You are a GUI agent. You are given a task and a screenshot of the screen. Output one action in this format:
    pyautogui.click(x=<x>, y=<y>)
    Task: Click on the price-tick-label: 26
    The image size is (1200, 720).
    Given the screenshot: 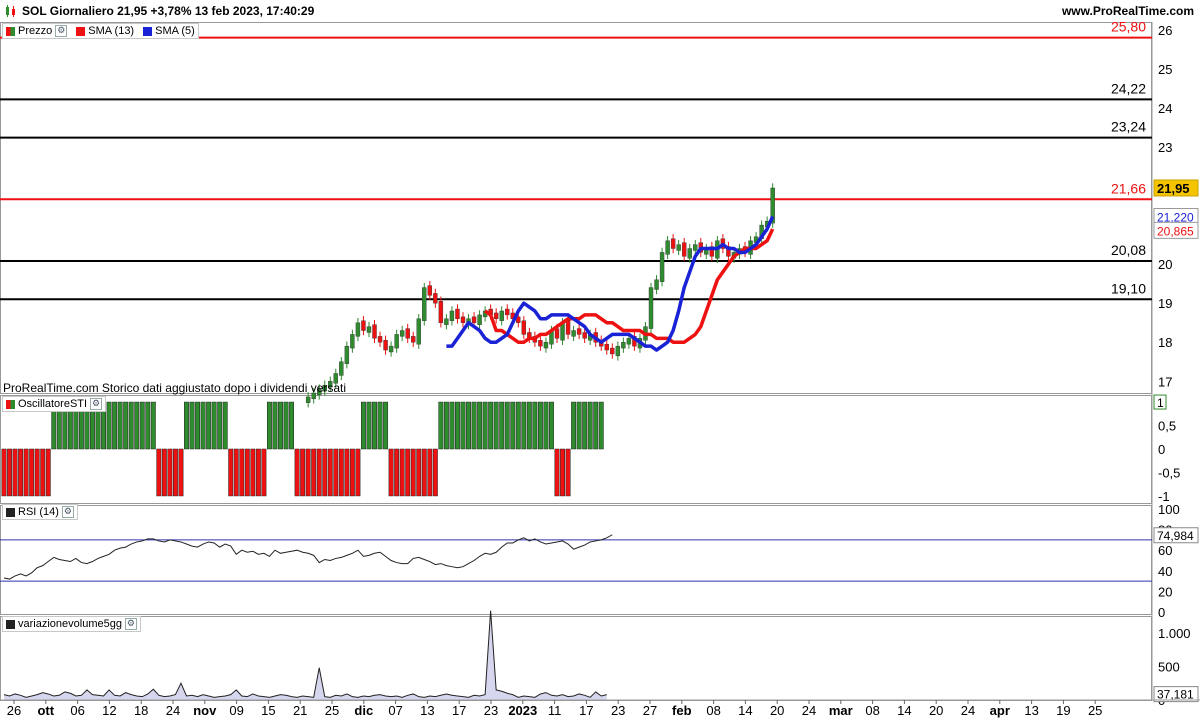 What is the action you would take?
    pyautogui.click(x=1165, y=30)
    